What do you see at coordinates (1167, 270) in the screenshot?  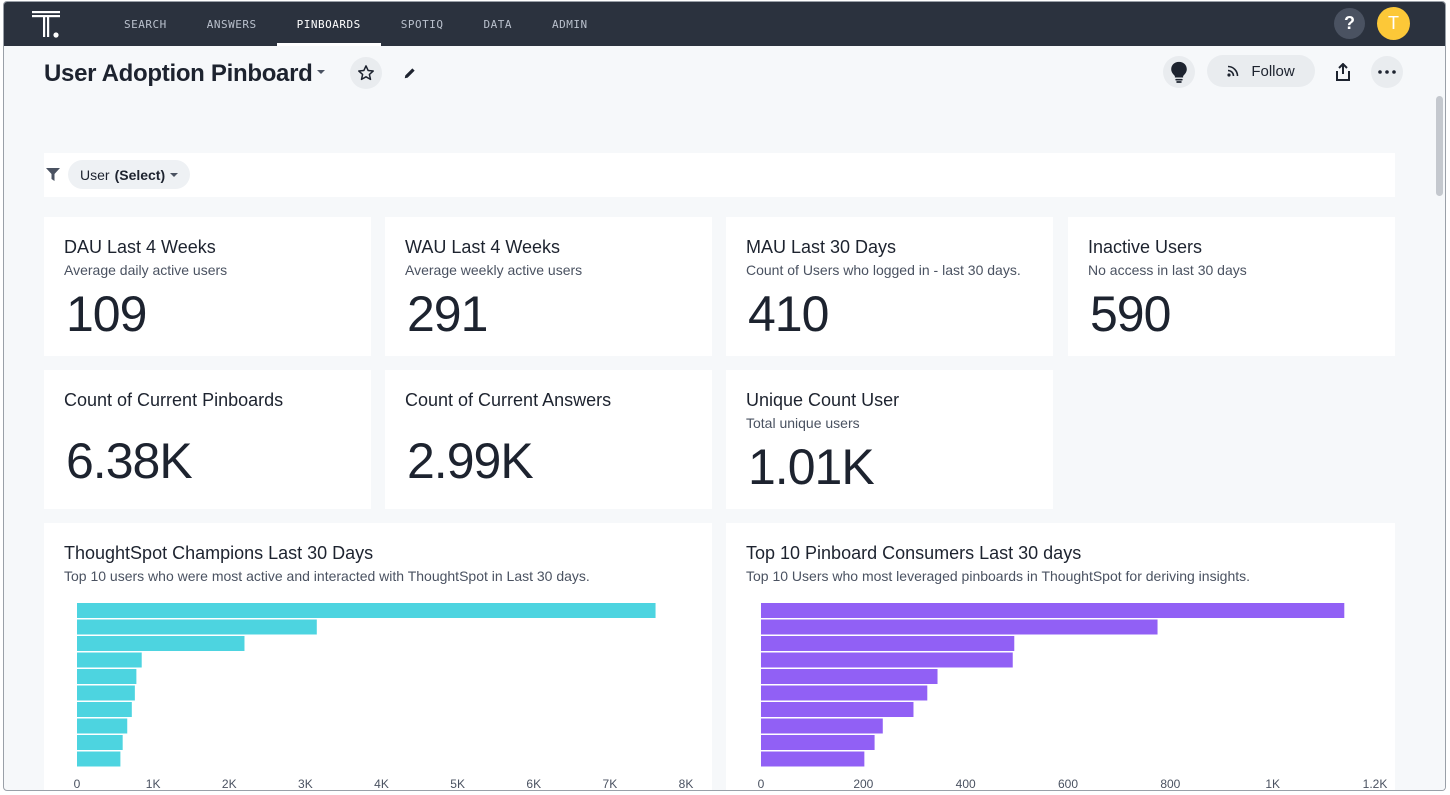 I see `kpi-subtitle: No access in last 30 days` at bounding box center [1167, 270].